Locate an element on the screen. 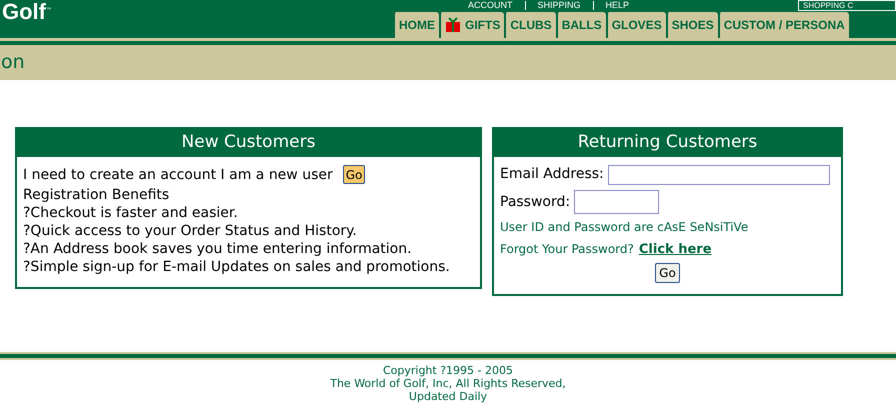 The width and height of the screenshot is (896, 407). intro-text: I need to create an account I am a new user is located at coordinates (178, 175).